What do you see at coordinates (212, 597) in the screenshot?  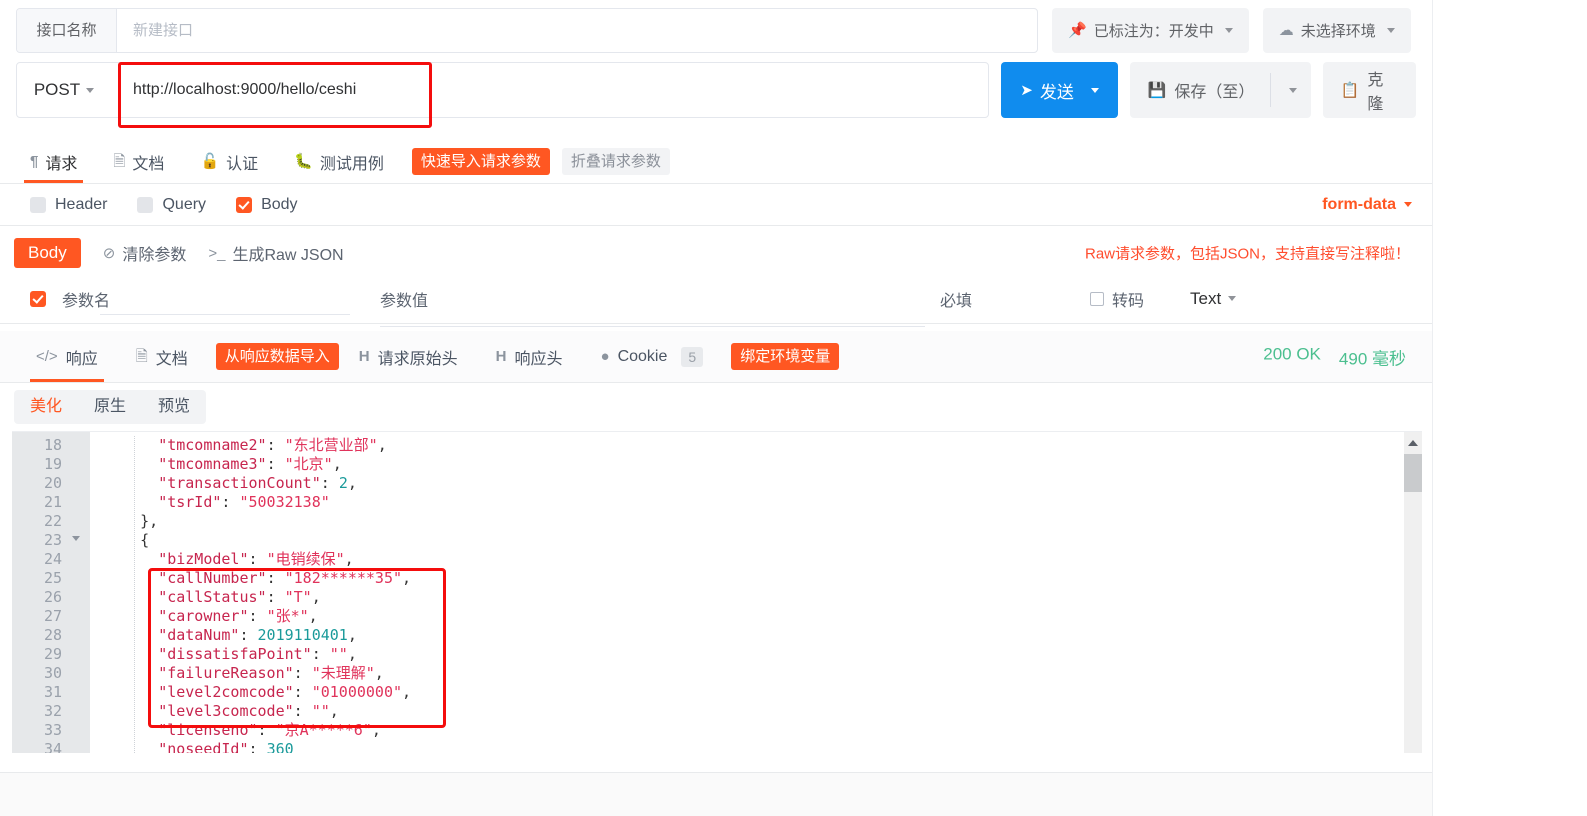 I see `code-token: "callStatus"` at bounding box center [212, 597].